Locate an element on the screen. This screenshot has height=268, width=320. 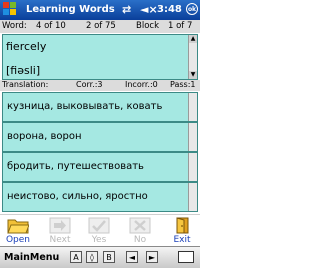
word-scrollbar: ▲ ▼ is located at coordinates (192, 57).